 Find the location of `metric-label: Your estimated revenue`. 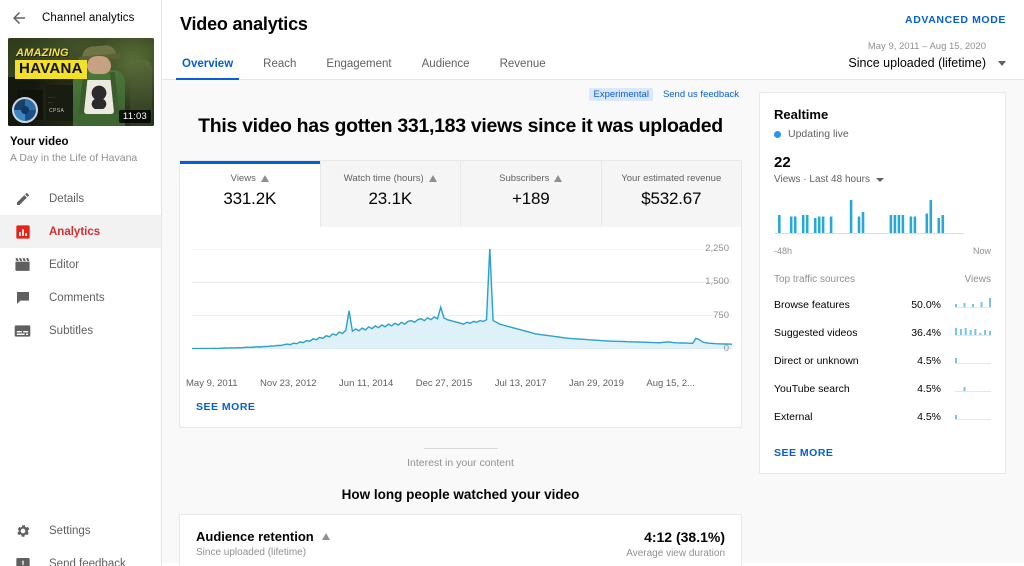

metric-label: Your estimated revenue is located at coordinates (671, 178).